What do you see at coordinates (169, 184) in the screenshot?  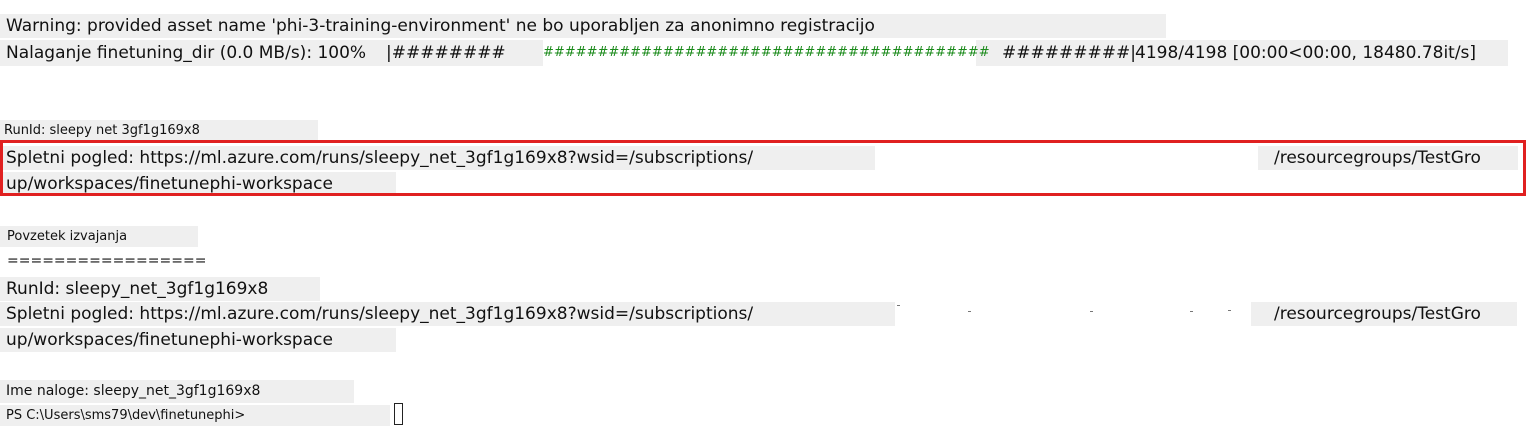 I see `web-view-link-line2: up/workspaces/finetunephi-workspace` at bounding box center [169, 184].